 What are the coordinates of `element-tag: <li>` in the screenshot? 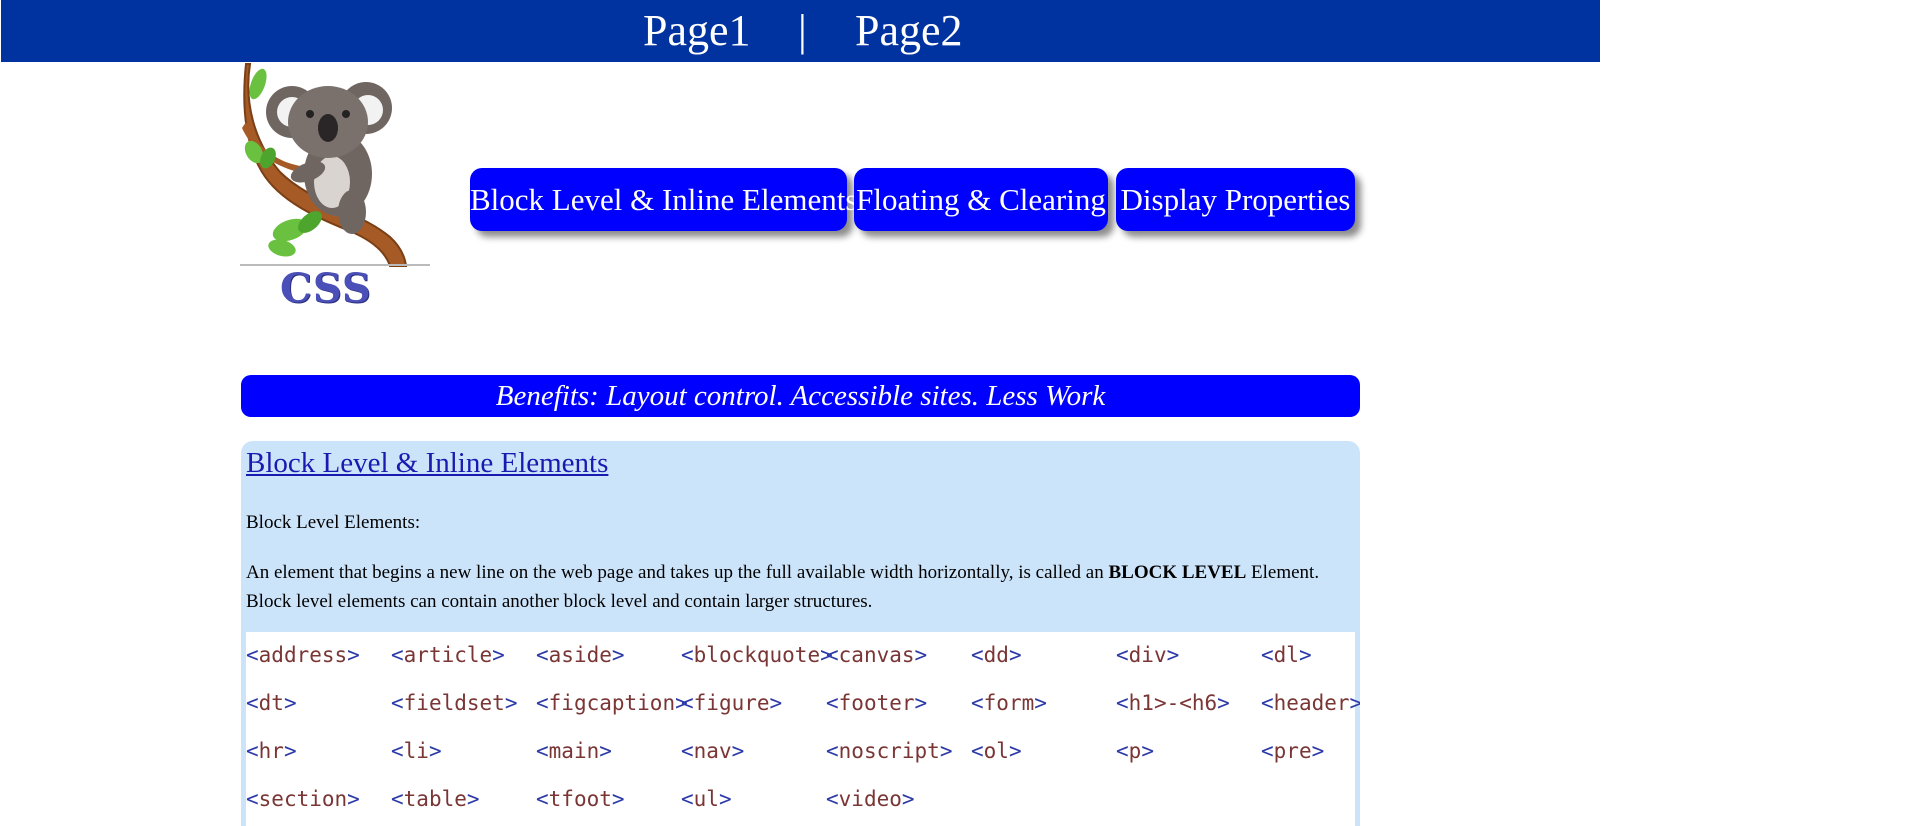 It's located at (416, 751).